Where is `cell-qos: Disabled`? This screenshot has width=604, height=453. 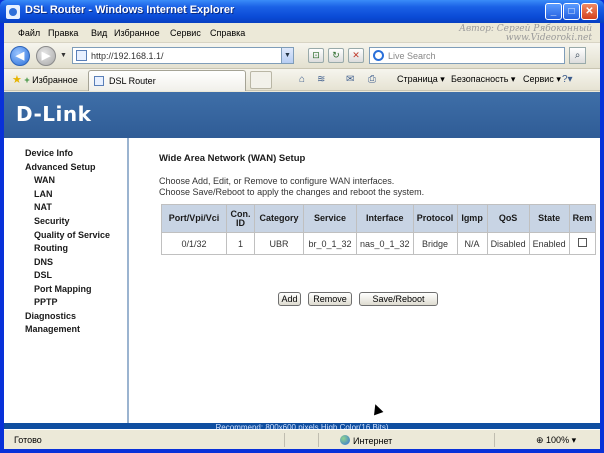
cell-qos: Disabled is located at coordinates (508, 243).